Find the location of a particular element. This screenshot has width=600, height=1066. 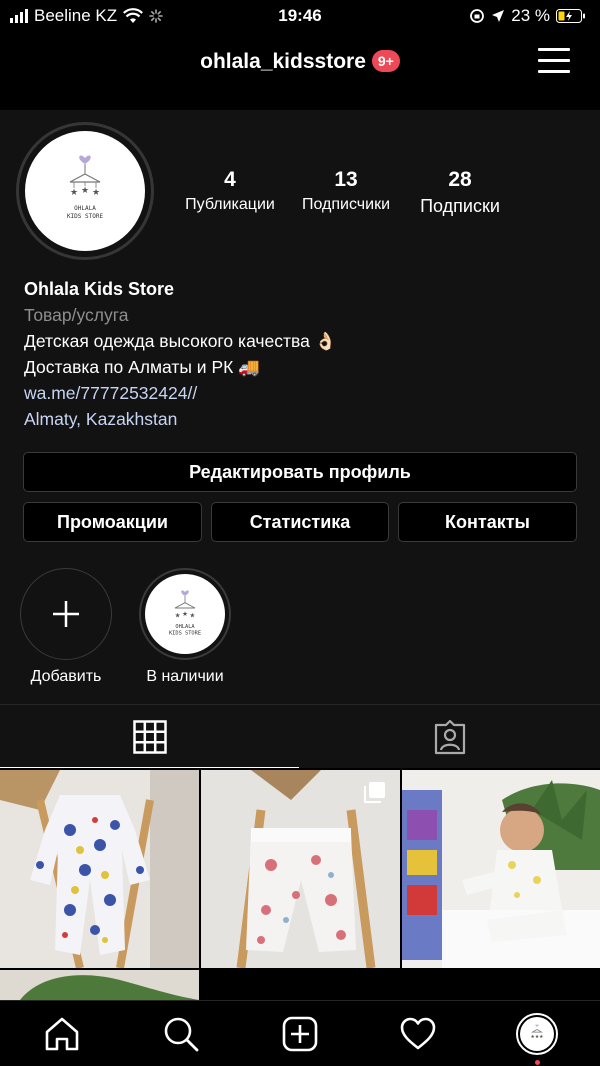

profile-header: ohlala_kidsstore 9+ is located at coordinates (300, 61).